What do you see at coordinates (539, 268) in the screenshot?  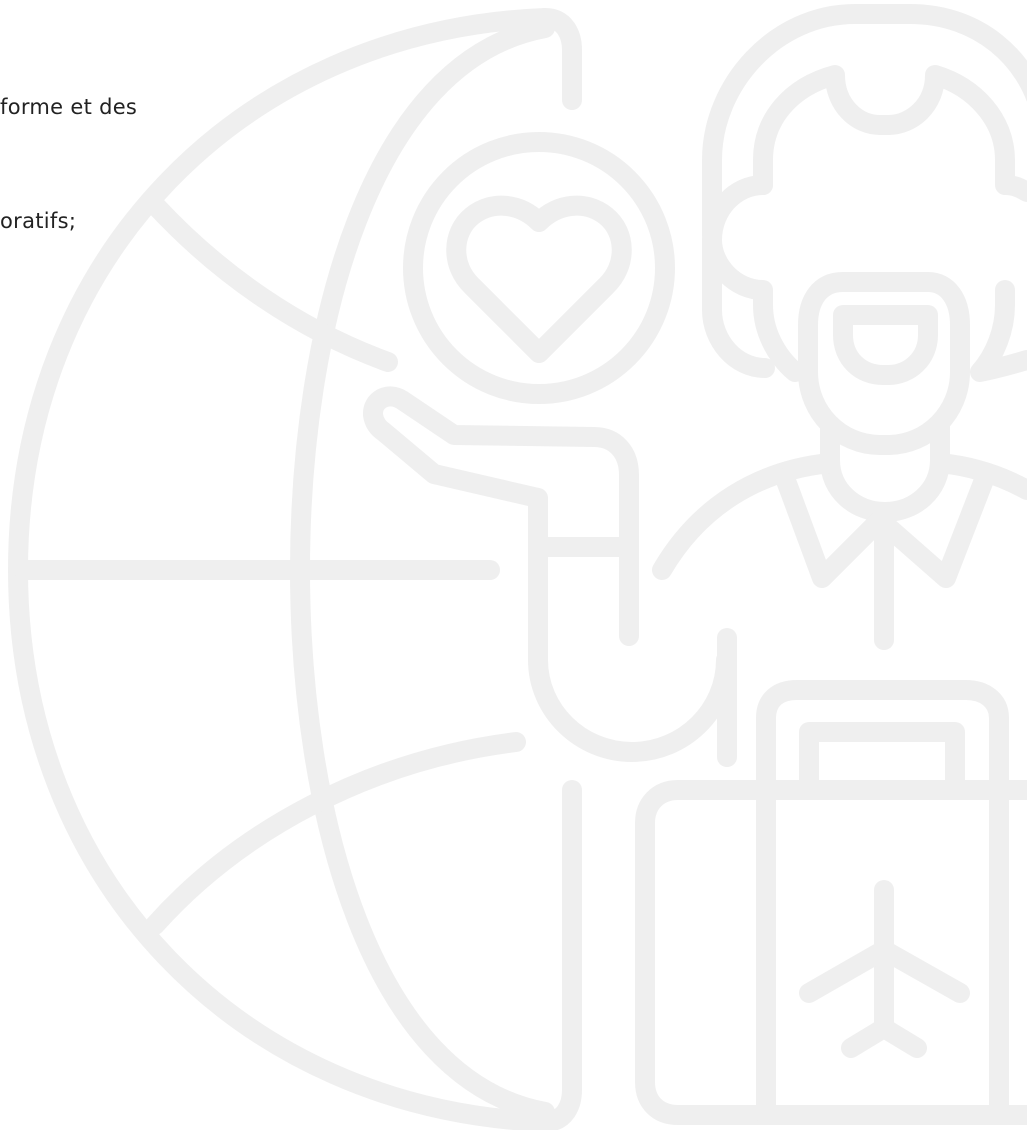 I see `heart-bubble-icon` at bounding box center [539, 268].